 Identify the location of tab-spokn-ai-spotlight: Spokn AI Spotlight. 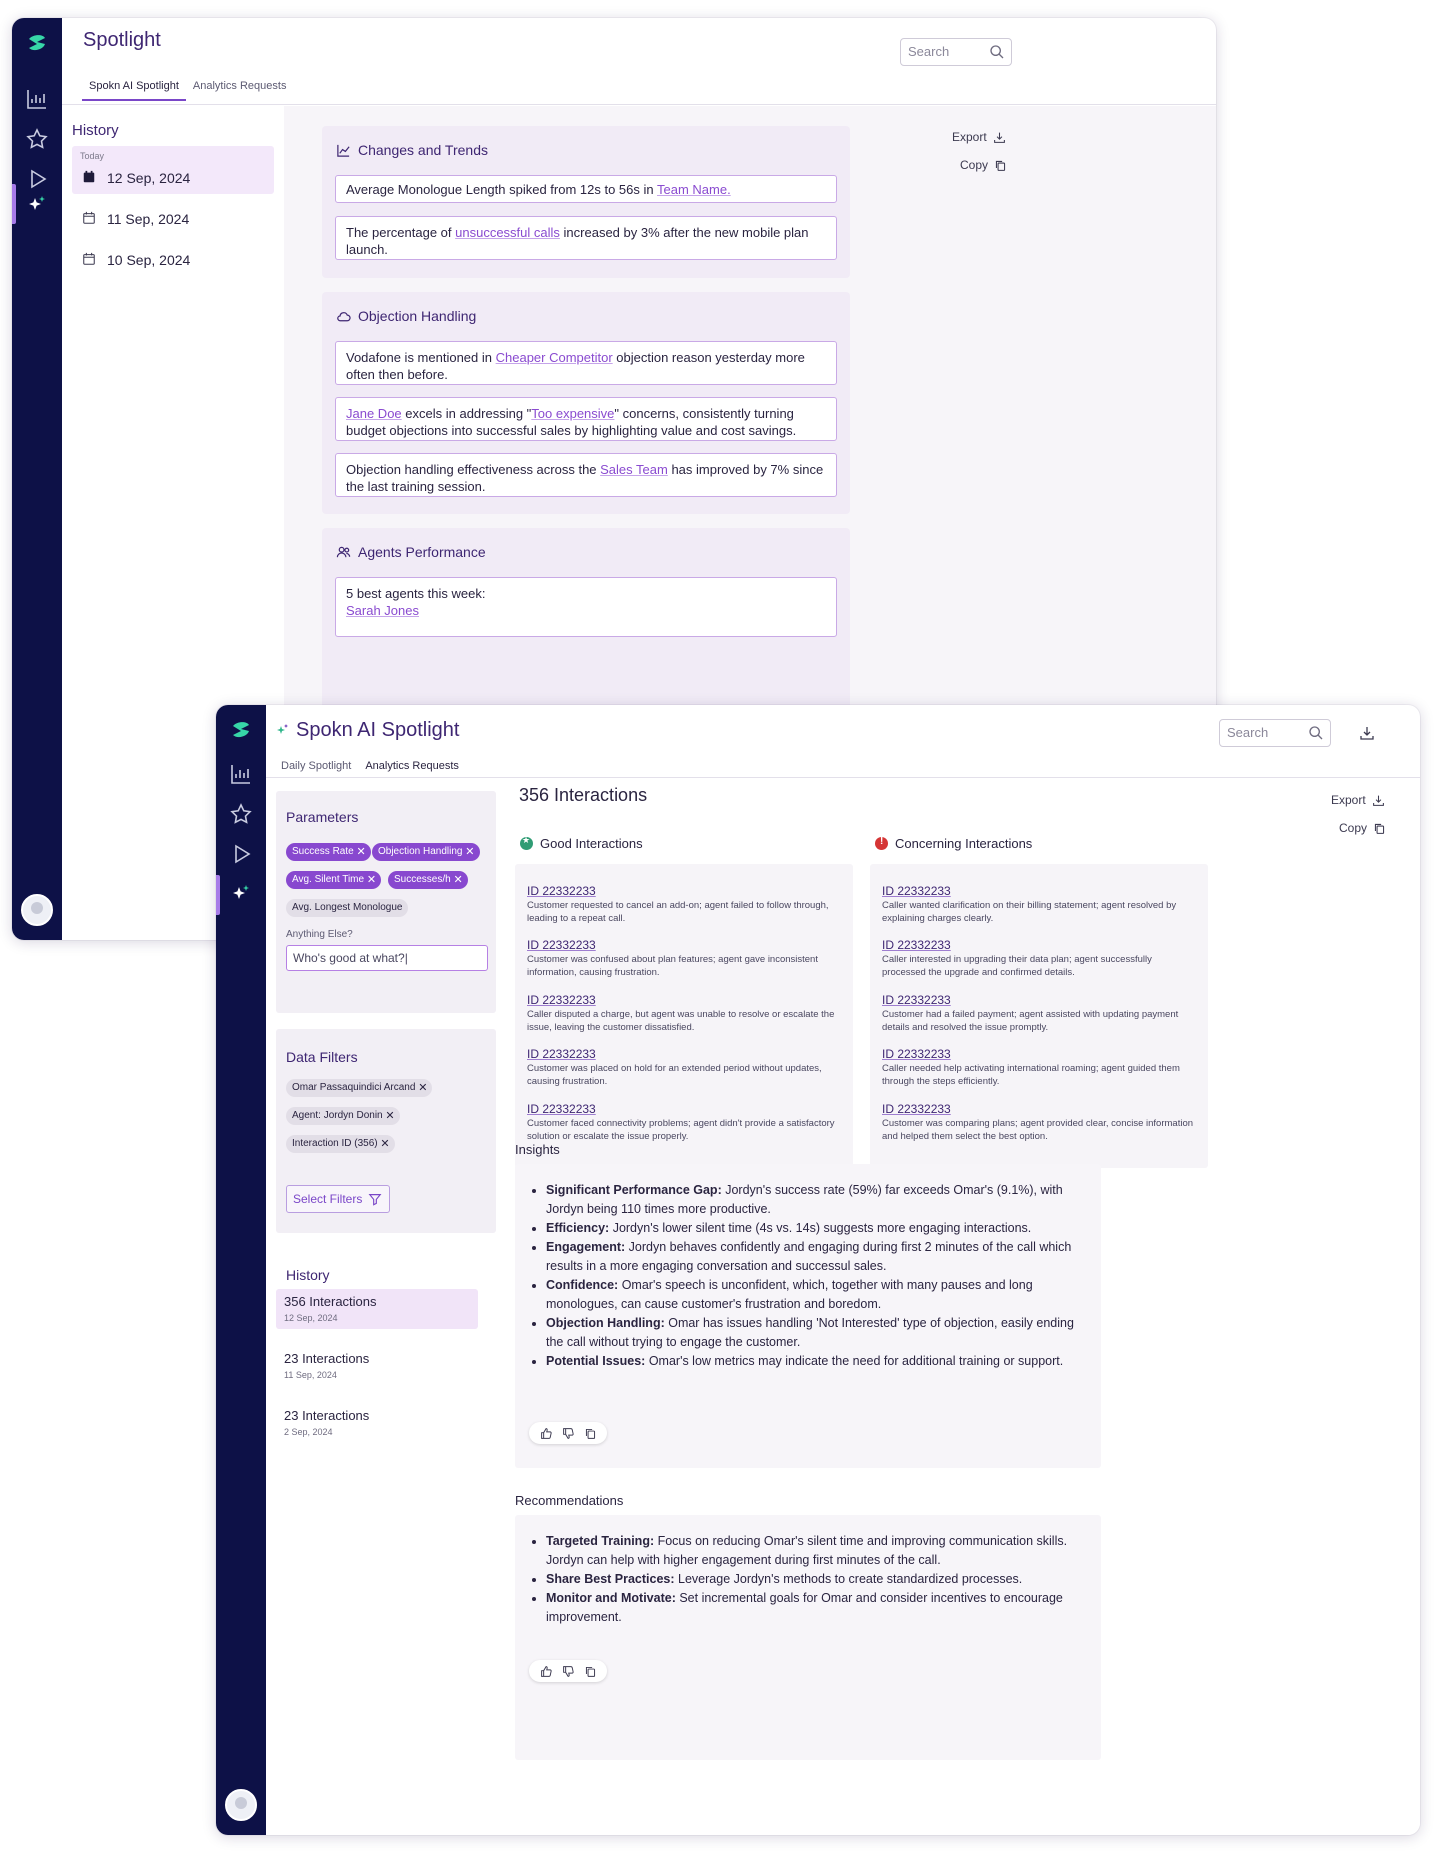
(134, 87).